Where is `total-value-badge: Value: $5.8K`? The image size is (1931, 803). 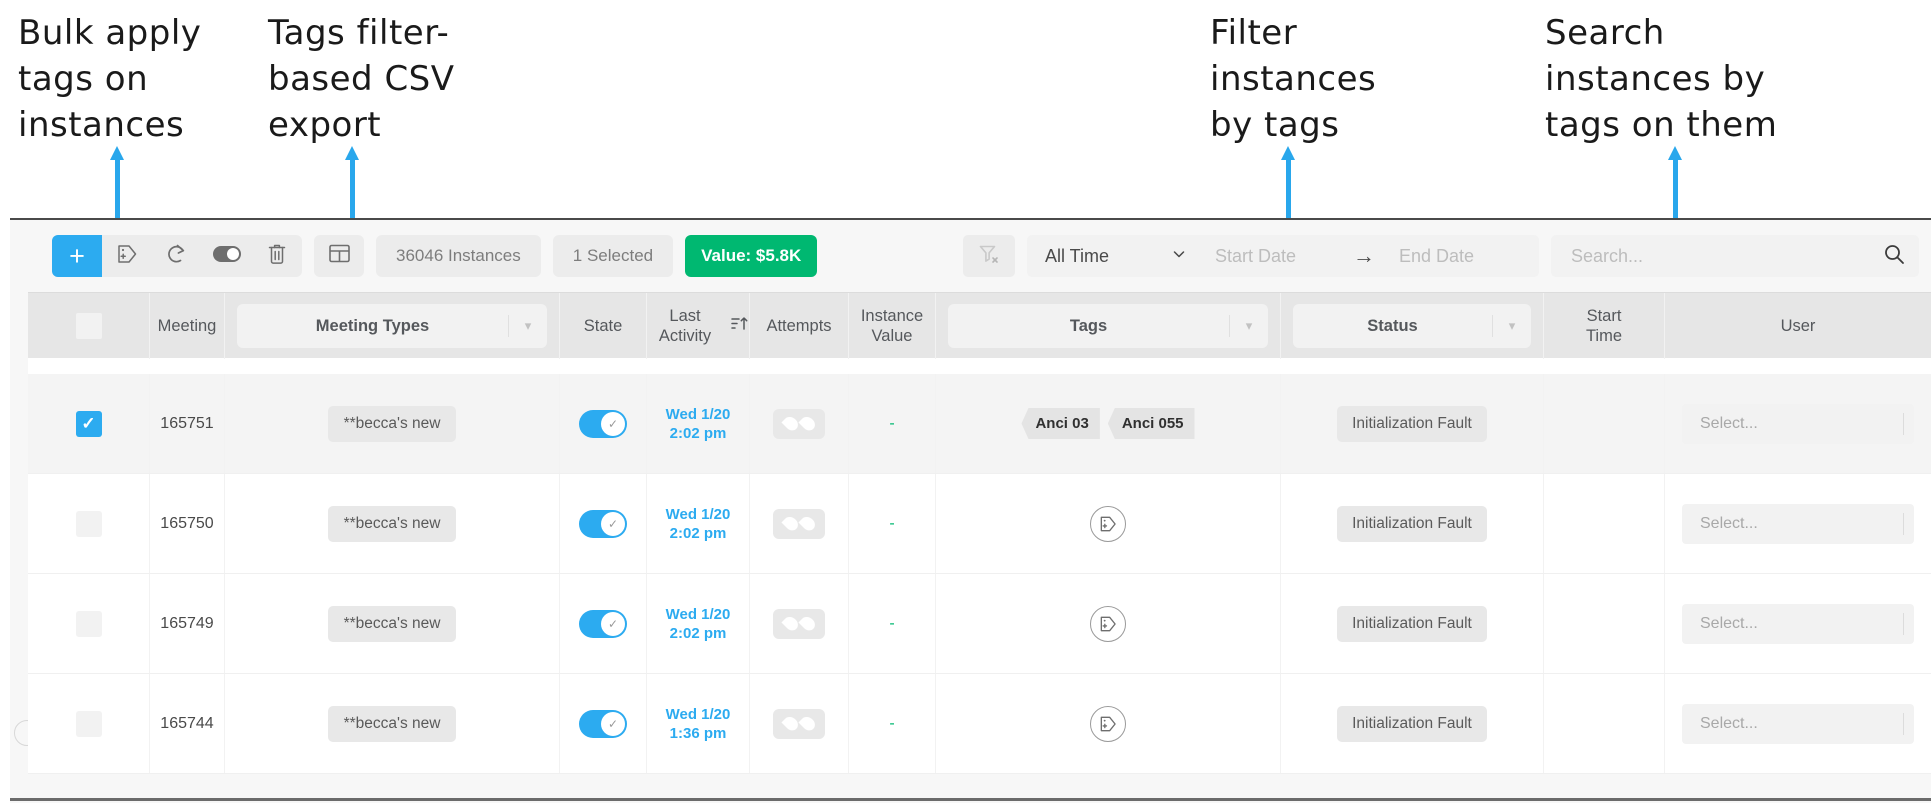 total-value-badge: Value: $5.8K is located at coordinates (751, 256).